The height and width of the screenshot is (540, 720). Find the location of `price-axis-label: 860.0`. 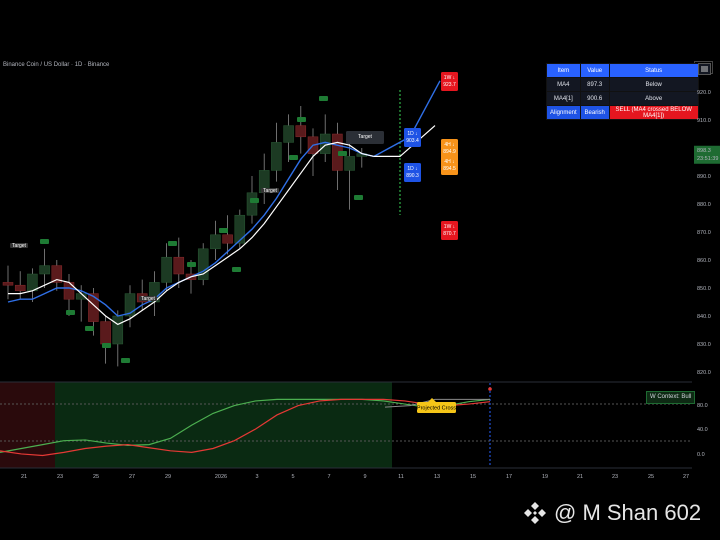

price-axis-label: 860.0 is located at coordinates (704, 261).